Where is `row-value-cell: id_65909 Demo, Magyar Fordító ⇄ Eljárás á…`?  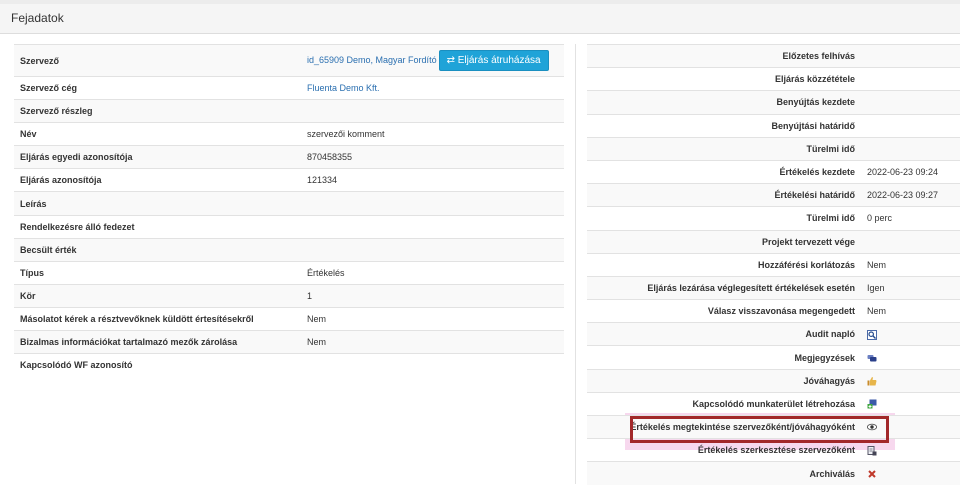 row-value-cell: id_65909 Demo, Magyar Fordító ⇄ Eljárás á… is located at coordinates (422, 60).